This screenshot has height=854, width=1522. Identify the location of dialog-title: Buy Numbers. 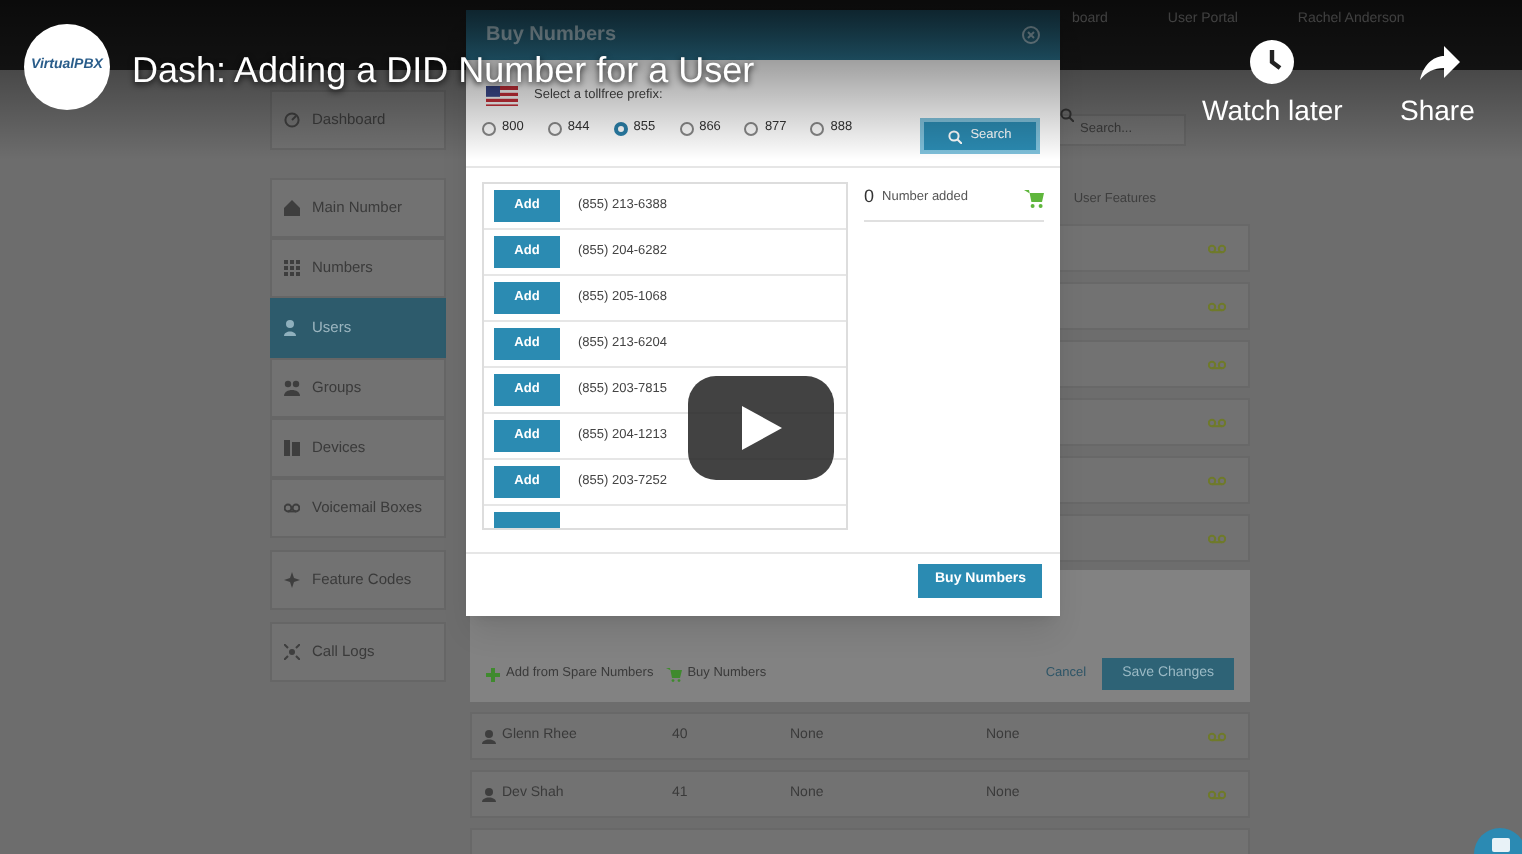
(551, 36).